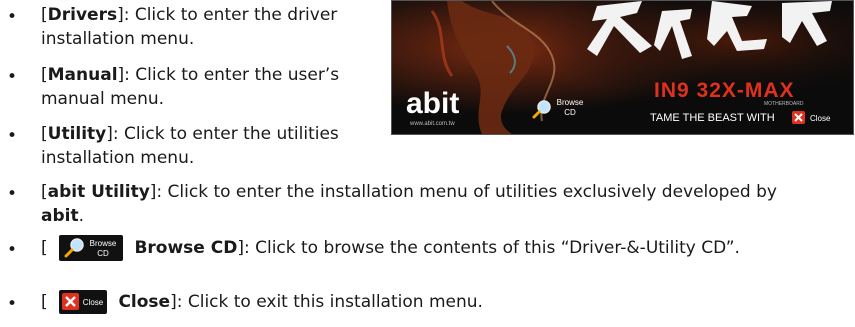 The width and height of the screenshot is (855, 327). I want to click on item-name: Close, so click(144, 302).